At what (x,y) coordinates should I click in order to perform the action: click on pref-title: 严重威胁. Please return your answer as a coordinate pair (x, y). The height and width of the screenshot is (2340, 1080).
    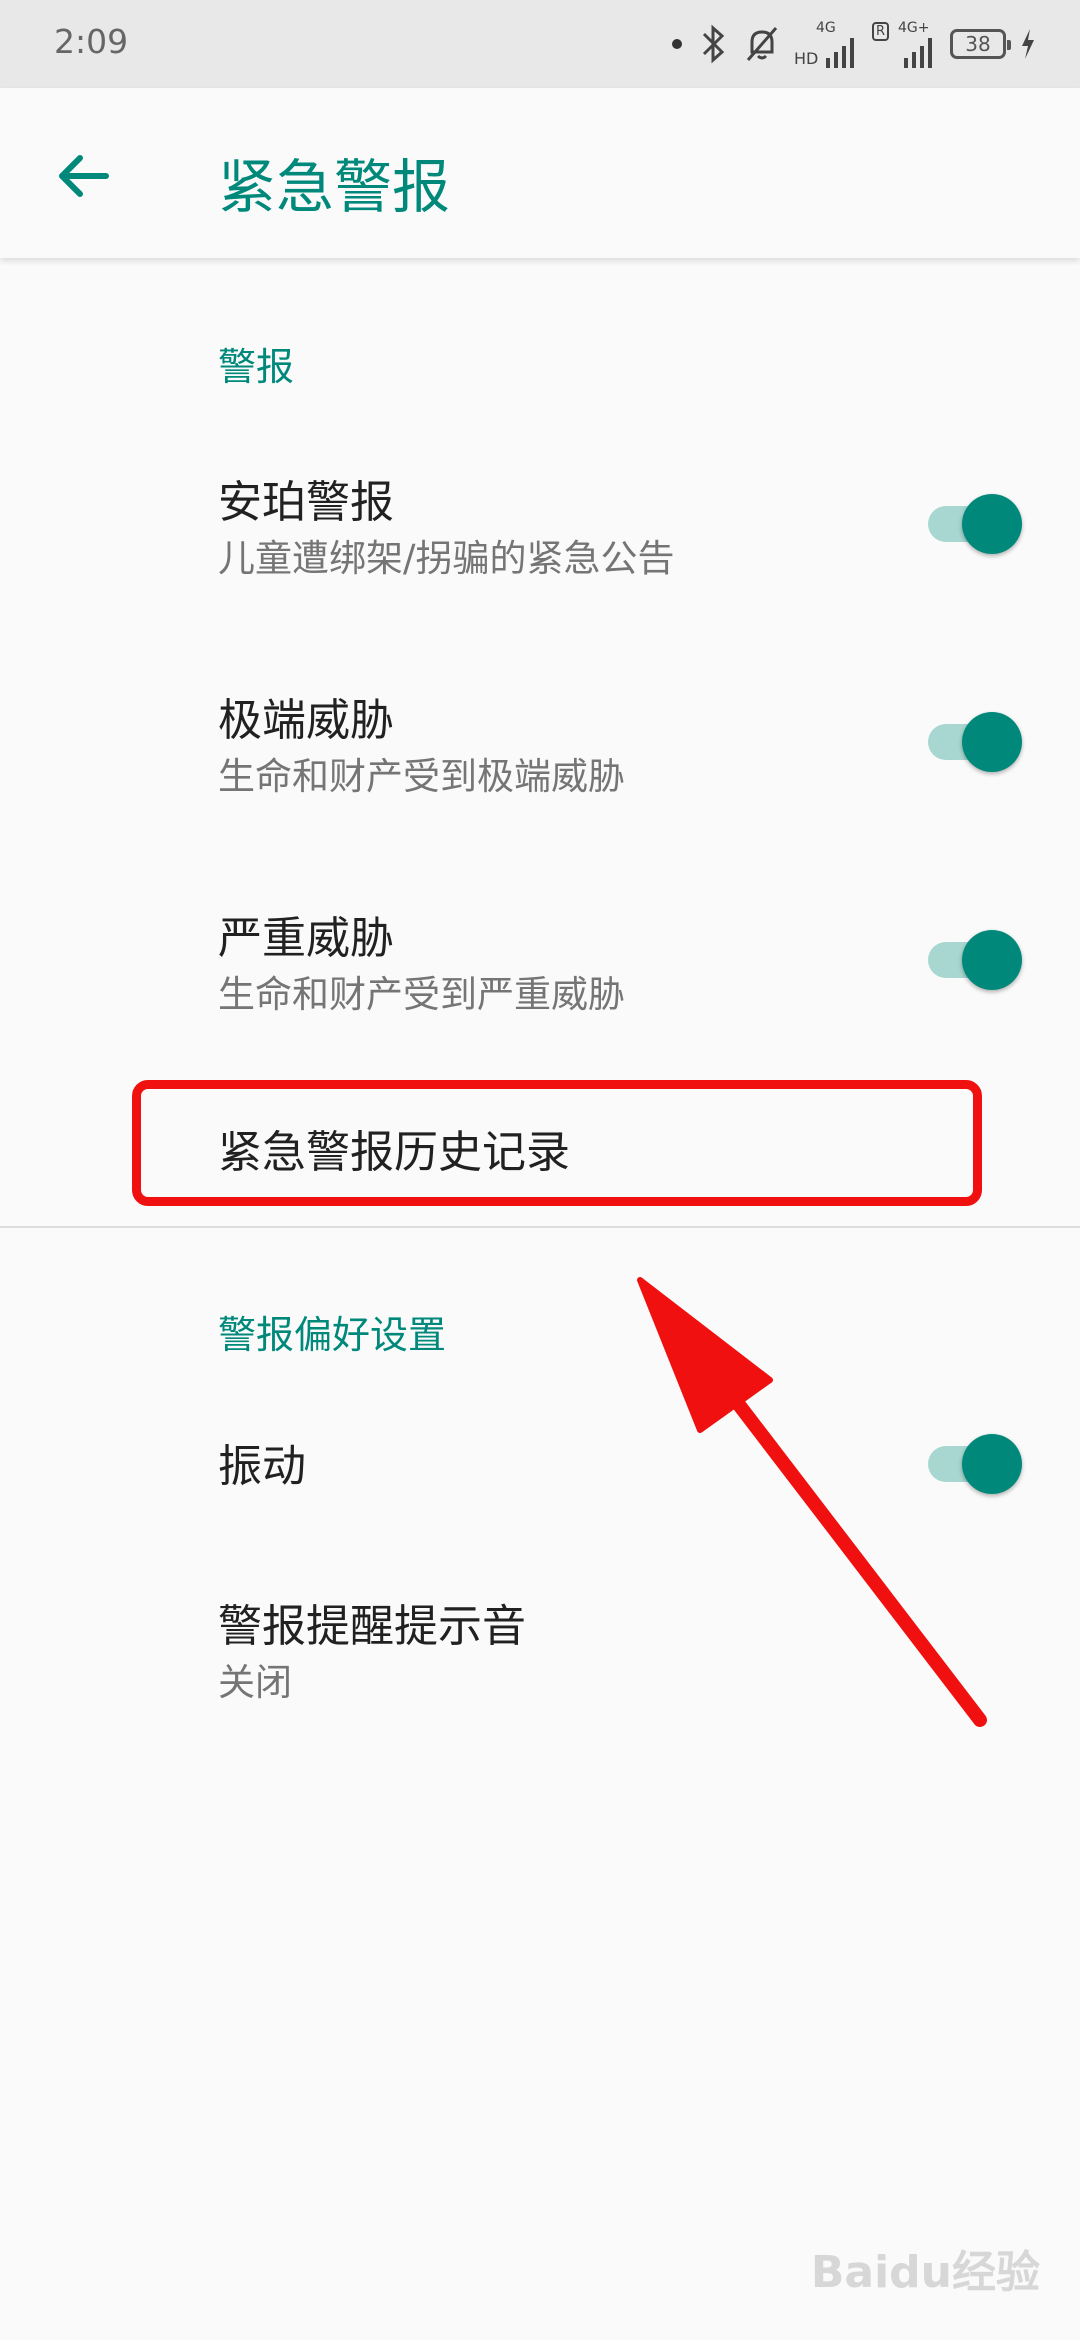
    Looking at the image, I should click on (306, 938).